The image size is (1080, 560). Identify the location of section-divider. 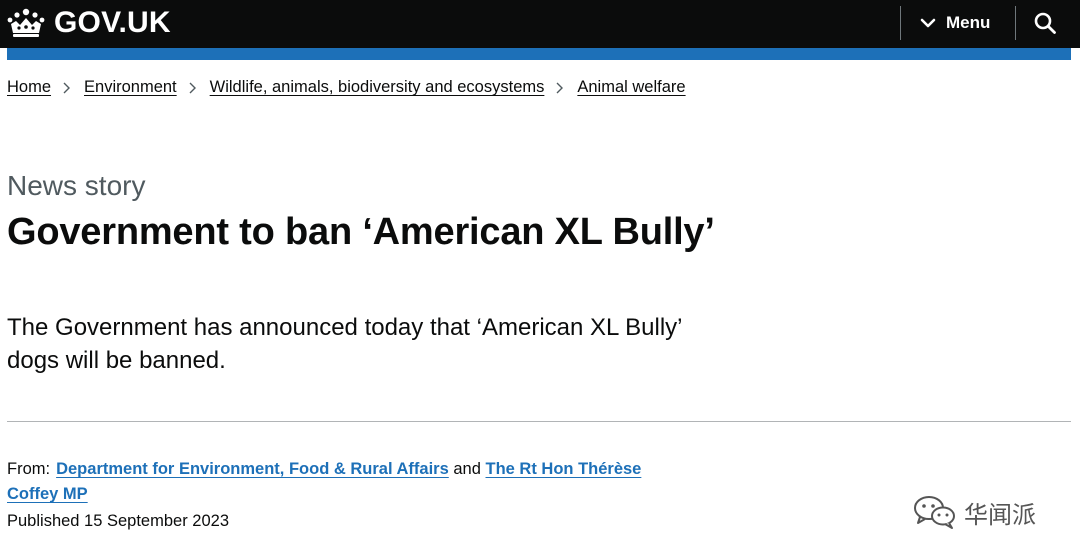
(539, 421).